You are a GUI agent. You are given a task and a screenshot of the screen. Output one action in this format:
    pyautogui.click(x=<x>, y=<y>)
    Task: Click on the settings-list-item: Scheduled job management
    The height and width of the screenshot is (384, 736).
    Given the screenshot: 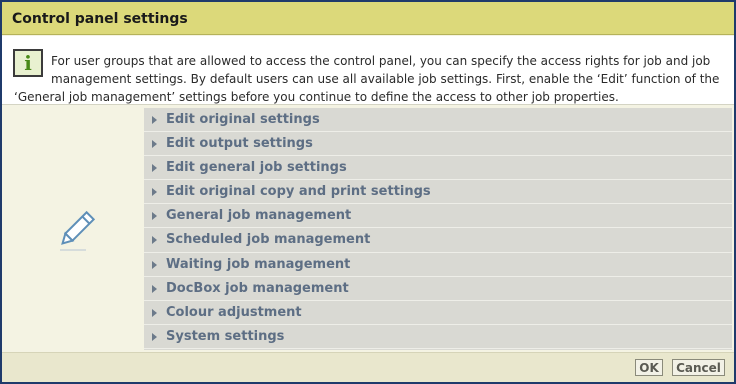 What is the action you would take?
    pyautogui.click(x=438, y=240)
    